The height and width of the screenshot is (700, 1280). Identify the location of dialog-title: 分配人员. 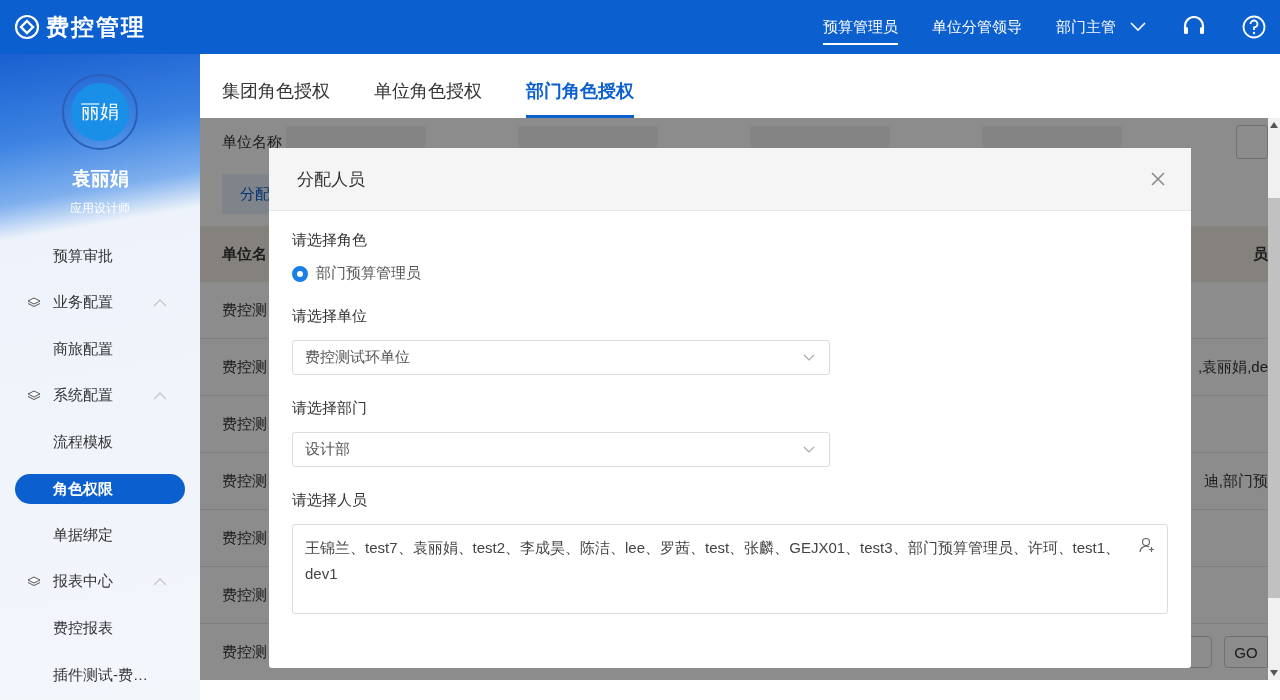
(331, 179).